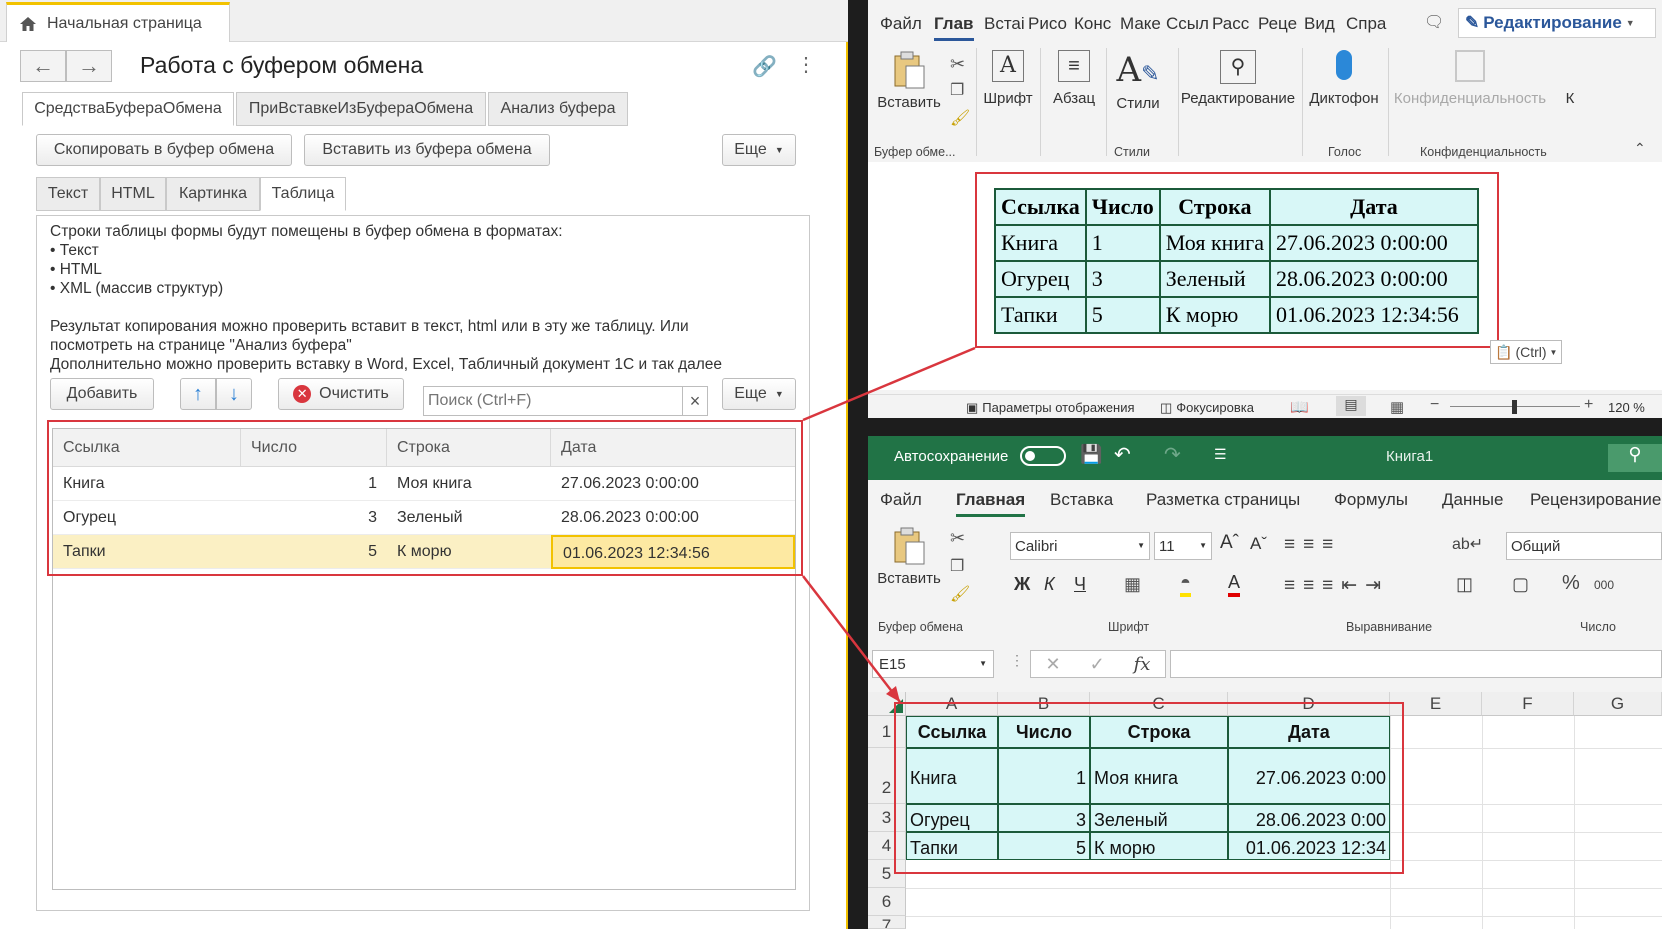 This screenshot has height=929, width=1662. What do you see at coordinates (889, 384) in the screenshot?
I see `arrow-to-word` at bounding box center [889, 384].